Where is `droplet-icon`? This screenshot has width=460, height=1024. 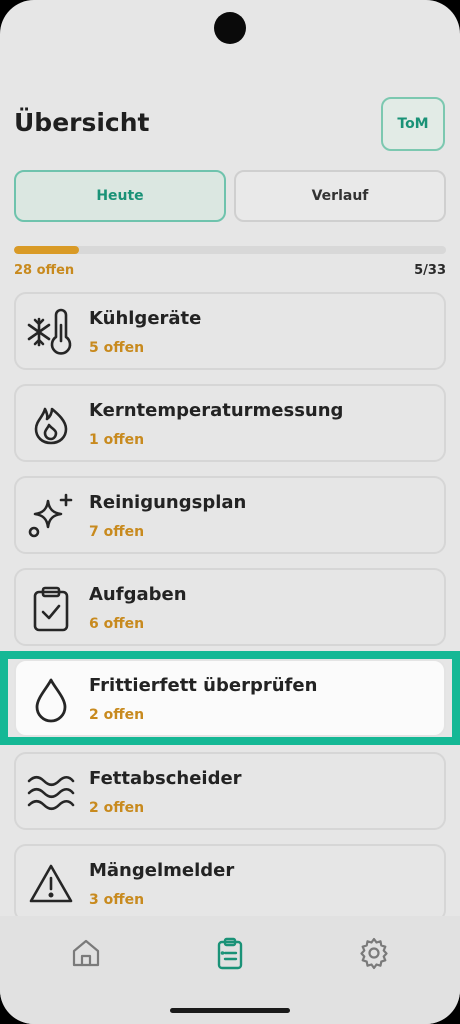 droplet-icon is located at coordinates (51, 700).